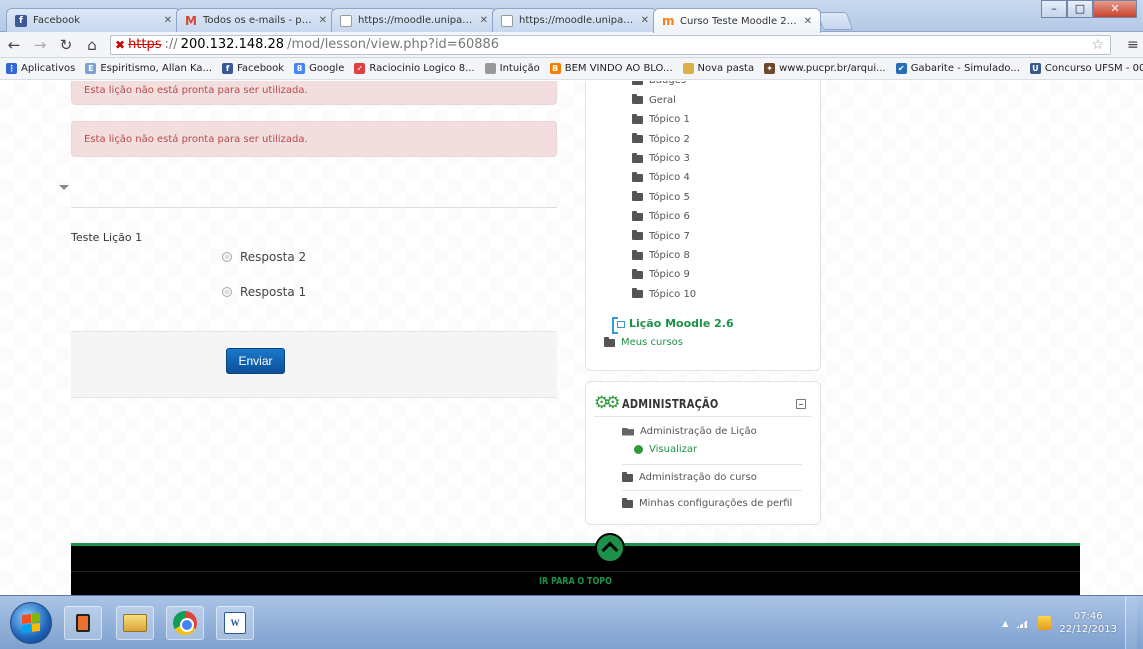 This screenshot has width=1143, height=649. What do you see at coordinates (665, 449) in the screenshot?
I see `admin-item-view: Visualizar` at bounding box center [665, 449].